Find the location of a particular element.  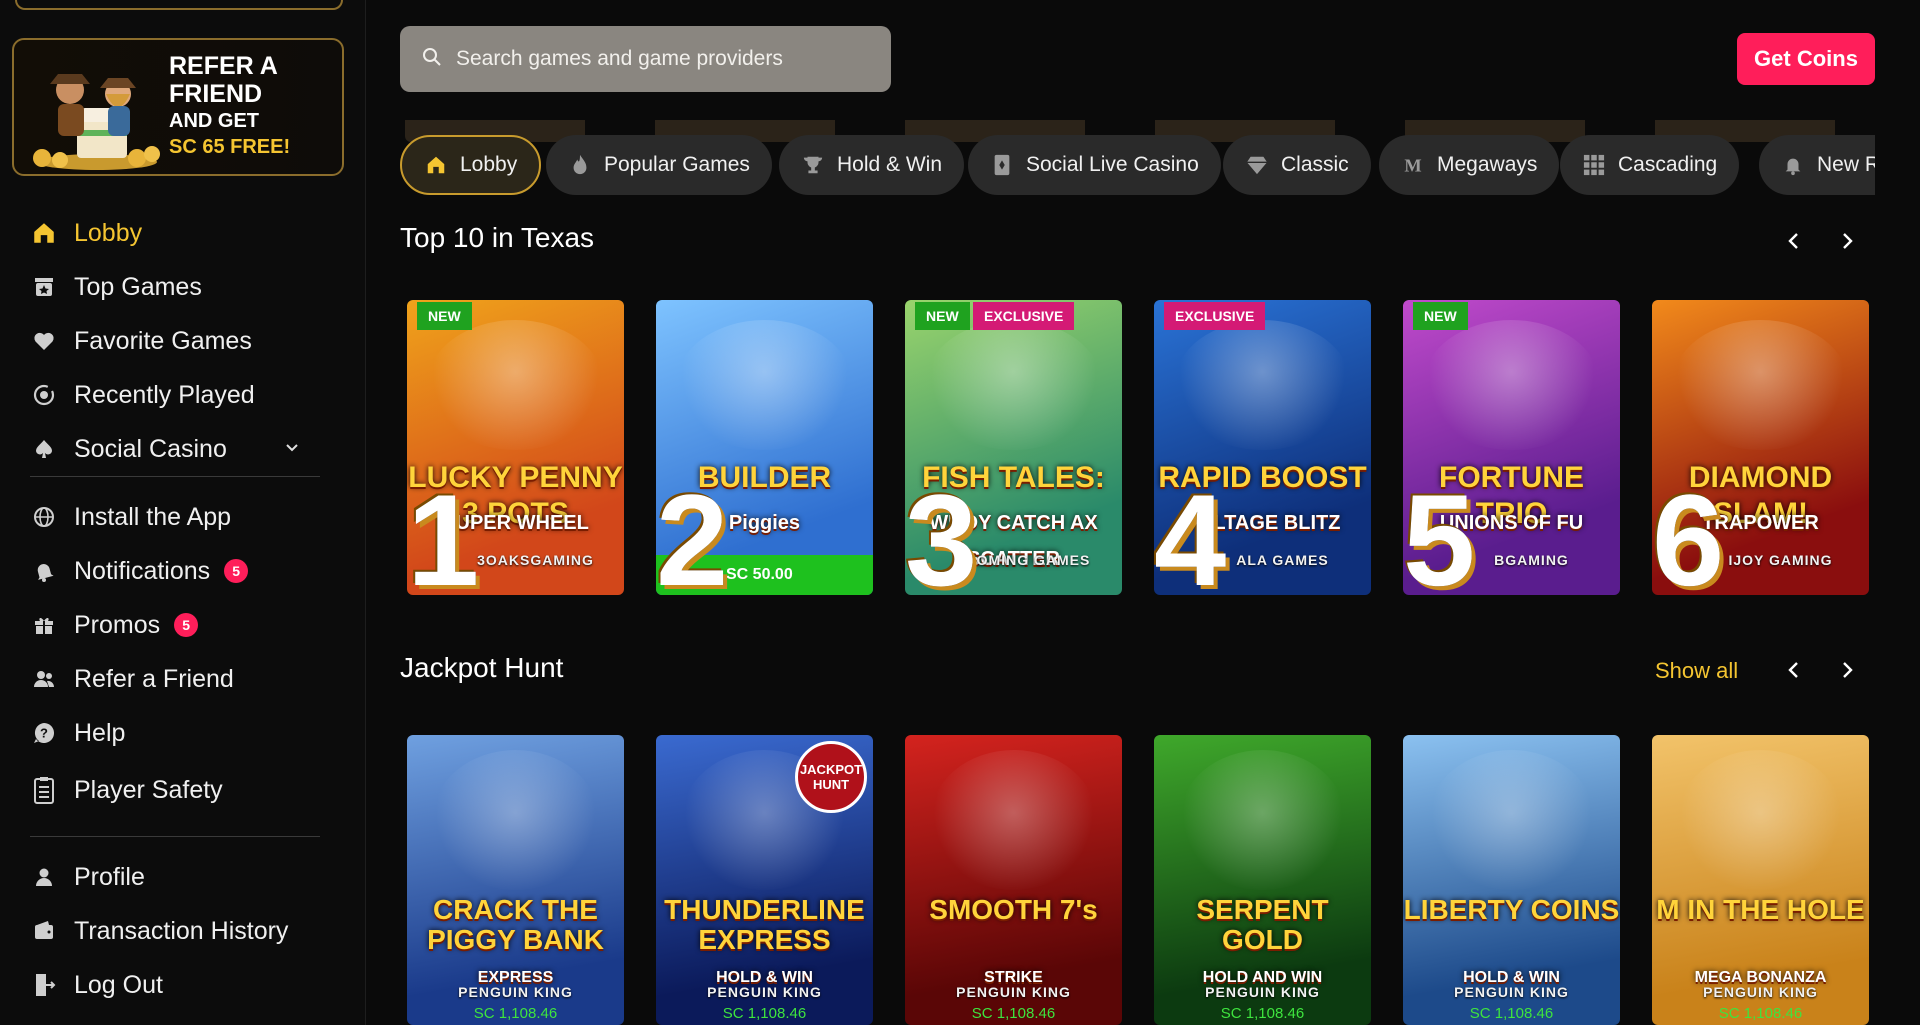

sidebar-item-top-games: Top Games is located at coordinates (180, 287).